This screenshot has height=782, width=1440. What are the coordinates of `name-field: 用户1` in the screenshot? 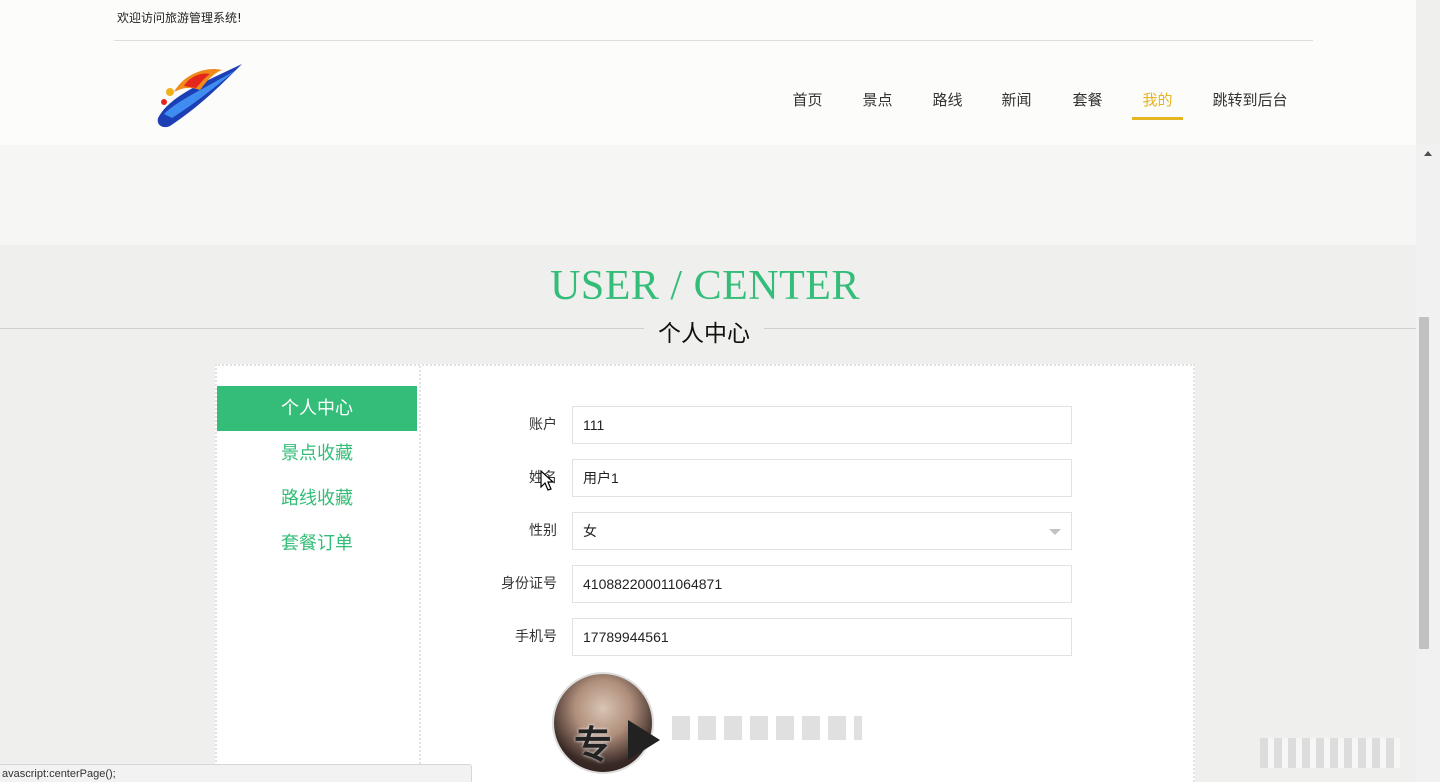 It's located at (822, 478).